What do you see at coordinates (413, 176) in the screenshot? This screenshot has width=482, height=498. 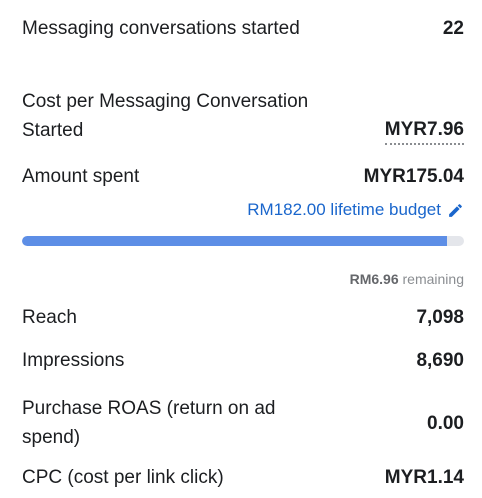 I see `metric-value: MYR175.04` at bounding box center [413, 176].